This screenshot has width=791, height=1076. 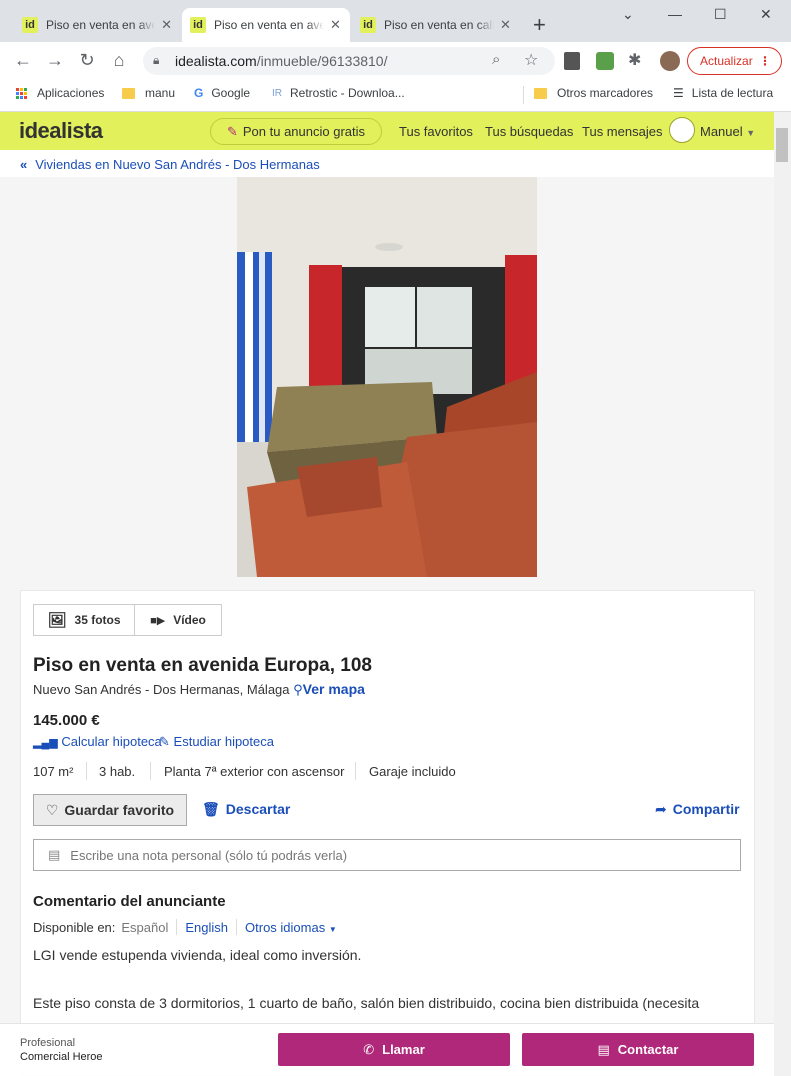 I want to click on puzzle-icon: ✱, so click(x=634, y=60).